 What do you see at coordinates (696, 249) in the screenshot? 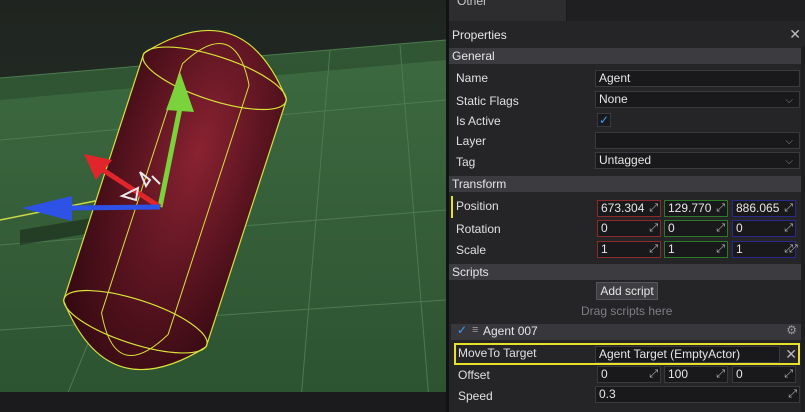
I see `scale-y-field: 1 ⤢` at bounding box center [696, 249].